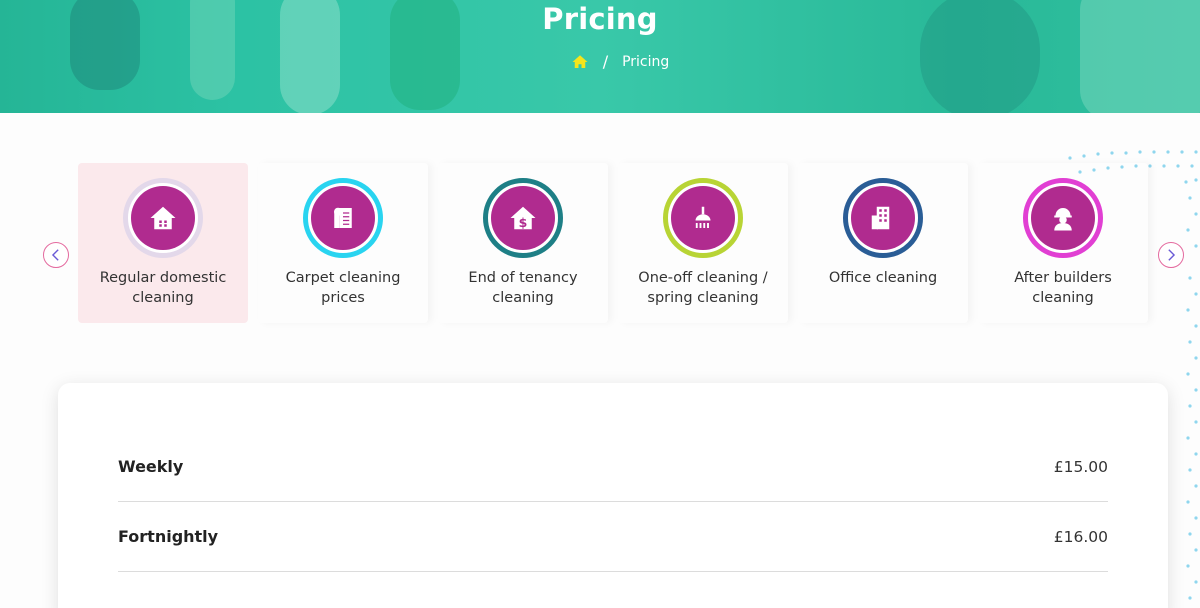  I want to click on service-card-one-off: One-off cleaning / spring cleaning, so click(703, 243).